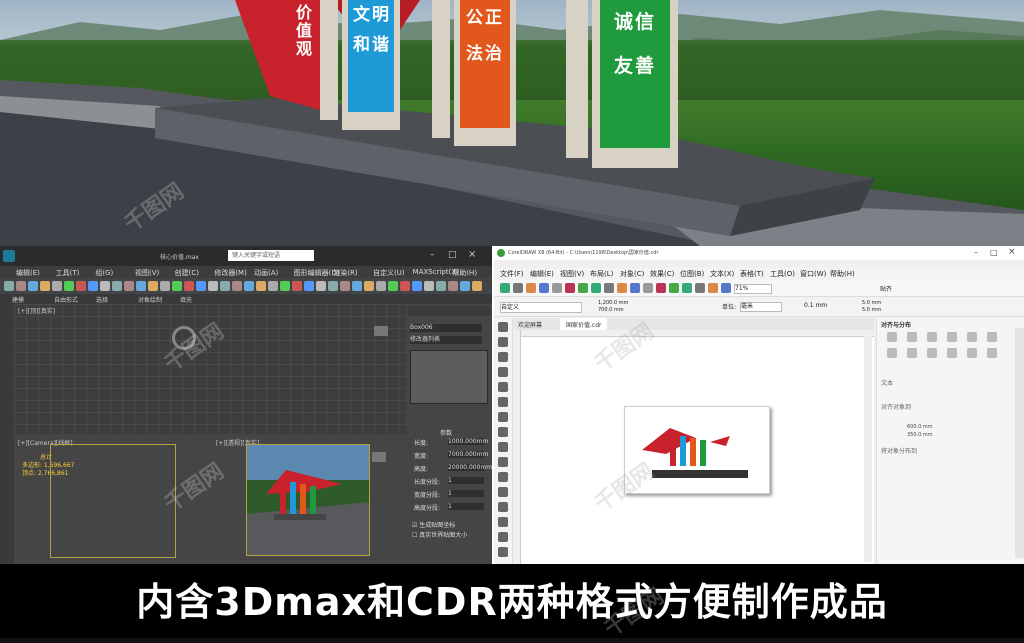  What do you see at coordinates (694, 447) in the screenshot?
I see `cdr-canvas` at bounding box center [694, 447].